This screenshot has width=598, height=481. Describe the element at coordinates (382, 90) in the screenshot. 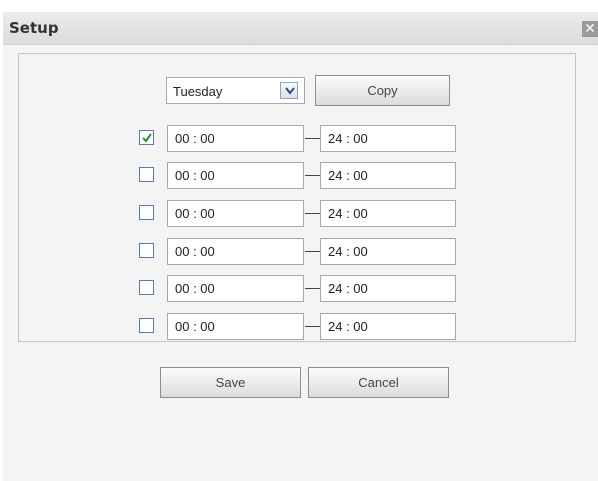

I see `copy-button: Copy` at that location.